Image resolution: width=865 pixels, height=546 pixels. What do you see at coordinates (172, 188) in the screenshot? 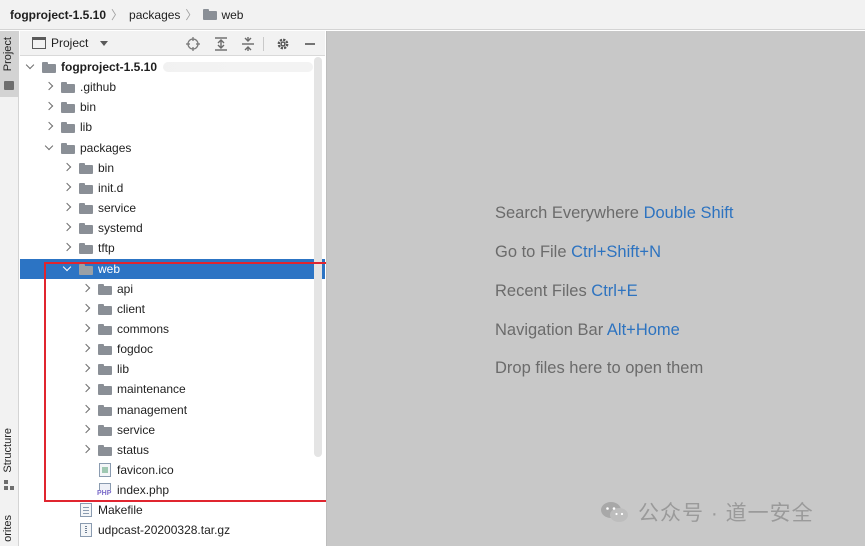
I see `tree-folder-row: init.d` at bounding box center [172, 188].